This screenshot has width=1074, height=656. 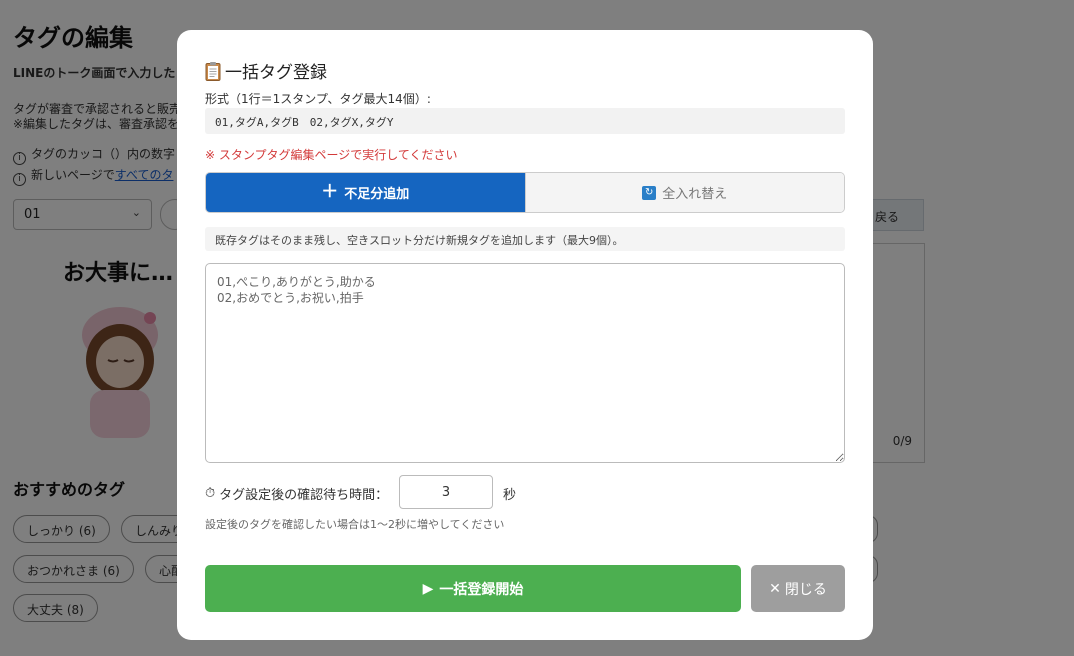 What do you see at coordinates (510, 495) in the screenshot?
I see `wait-unit: 秒` at bounding box center [510, 495].